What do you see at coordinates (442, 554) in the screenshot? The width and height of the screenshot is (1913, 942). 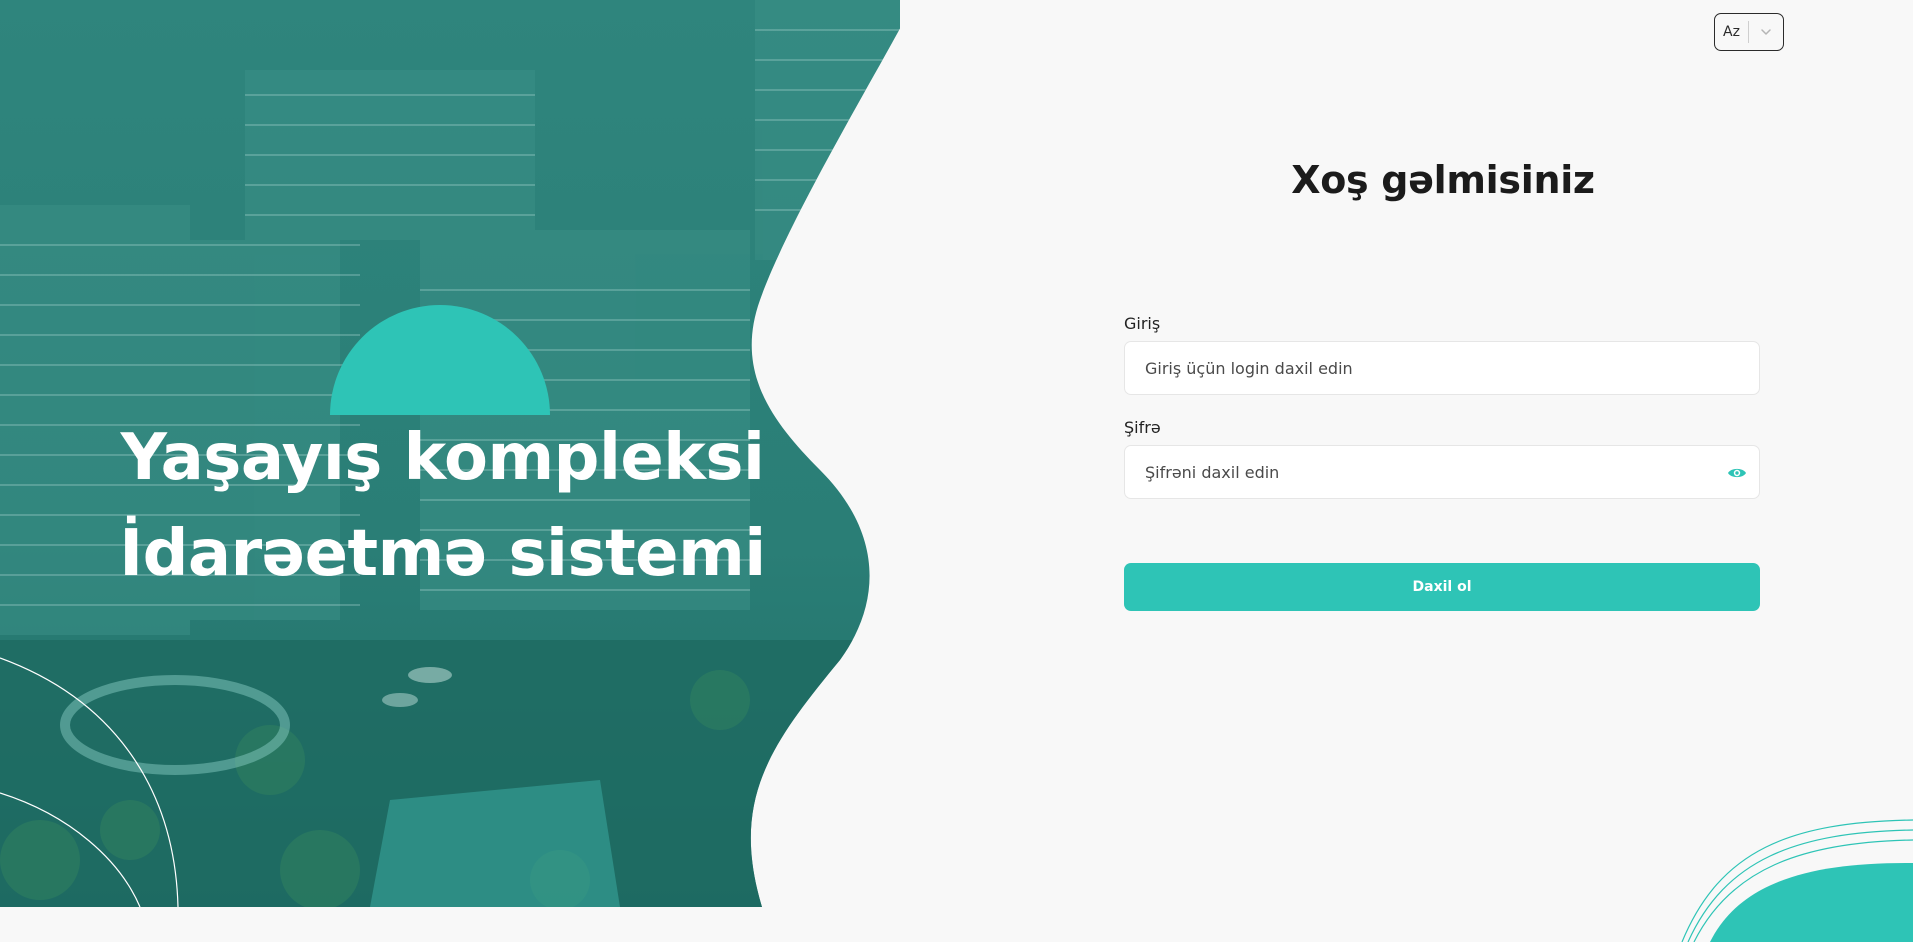 I see `hero-title-line-2: İdarəetmə sistemi` at bounding box center [442, 554].